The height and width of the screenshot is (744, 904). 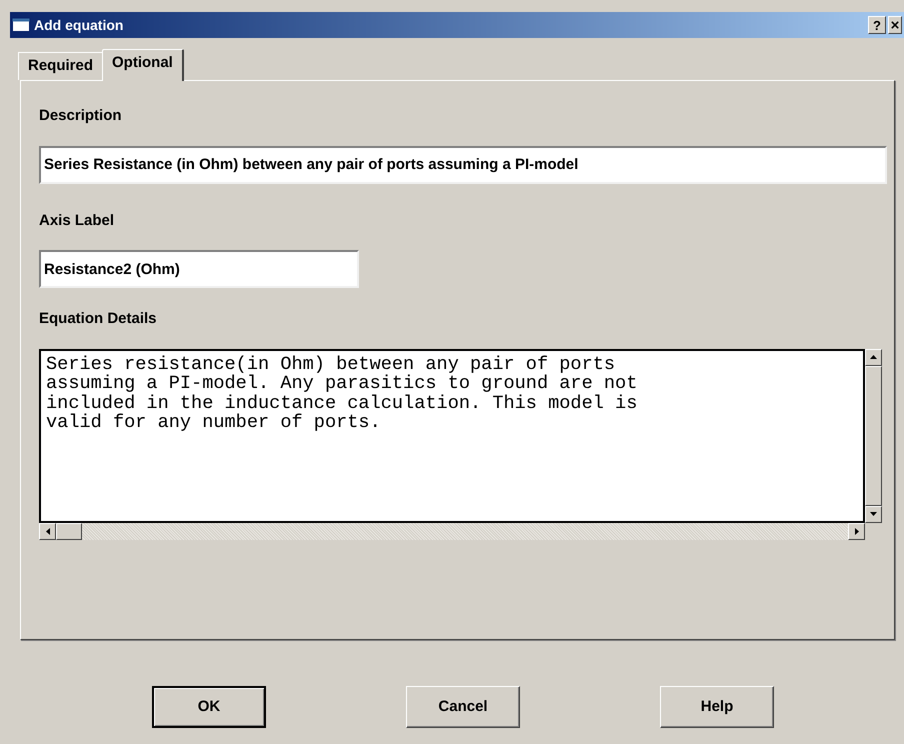 What do you see at coordinates (21, 25) in the screenshot?
I see `window-icon` at bounding box center [21, 25].